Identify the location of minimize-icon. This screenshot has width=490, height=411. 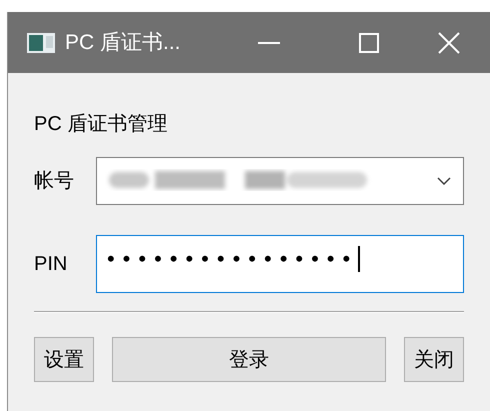
(269, 43).